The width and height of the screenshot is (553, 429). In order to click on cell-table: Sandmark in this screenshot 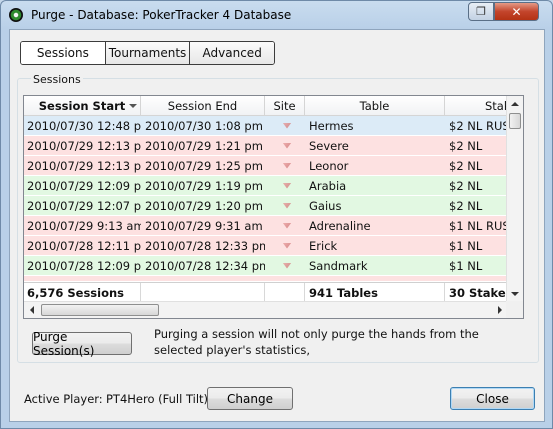, I will do `click(338, 265)`.